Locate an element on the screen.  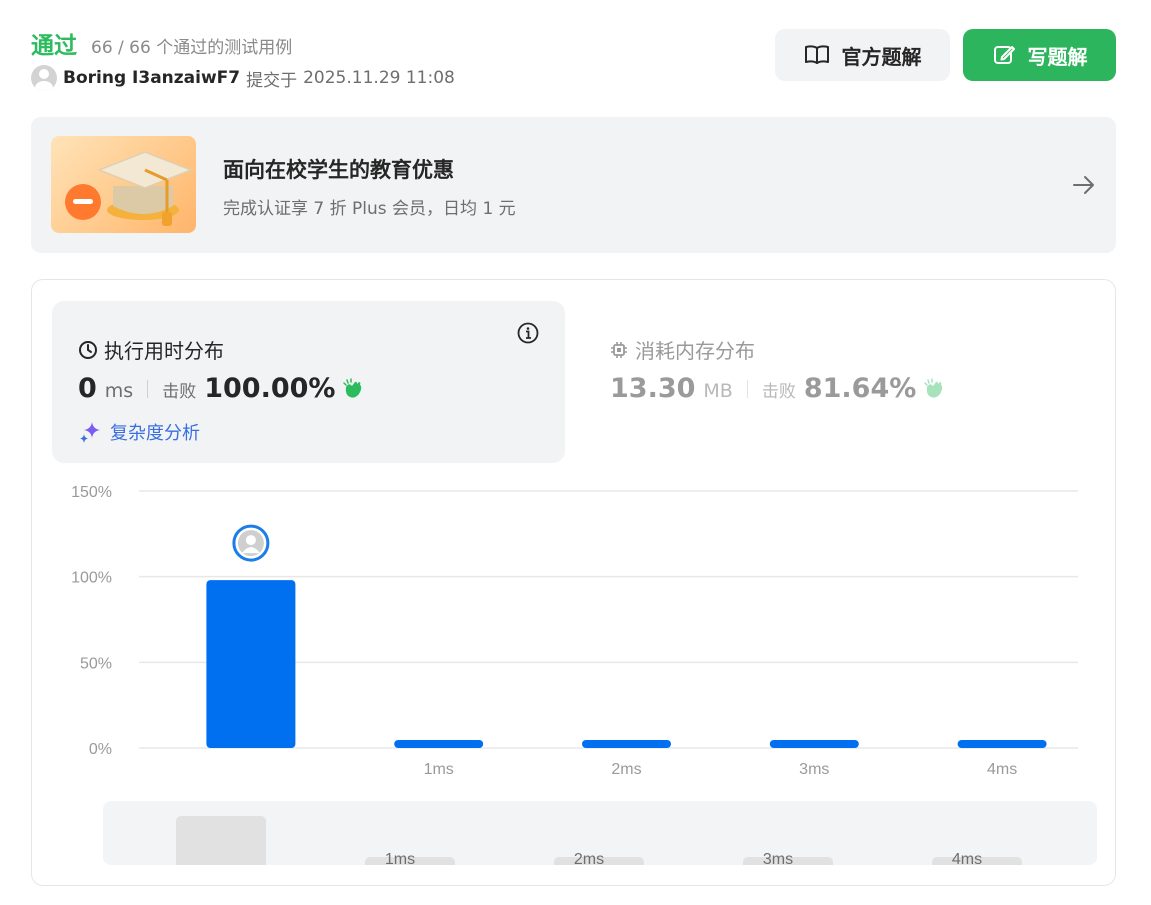
write-solution-button: 写题解 is located at coordinates (1039, 55).